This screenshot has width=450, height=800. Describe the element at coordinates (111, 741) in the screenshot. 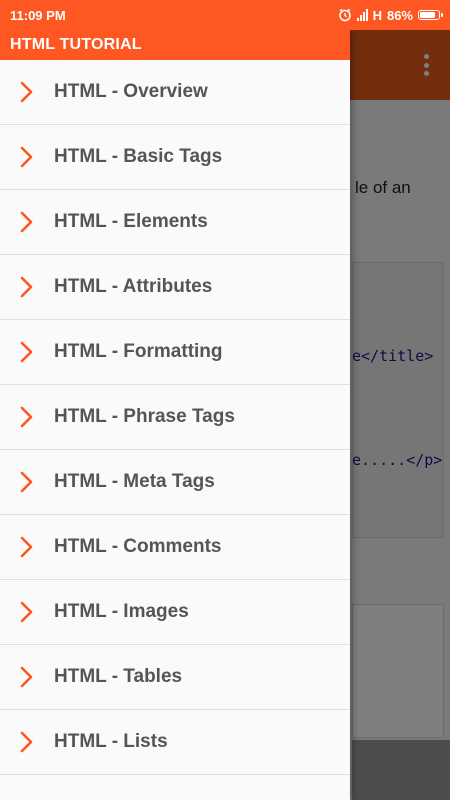

I see `drawer-item-label: HTML - Lists` at that location.